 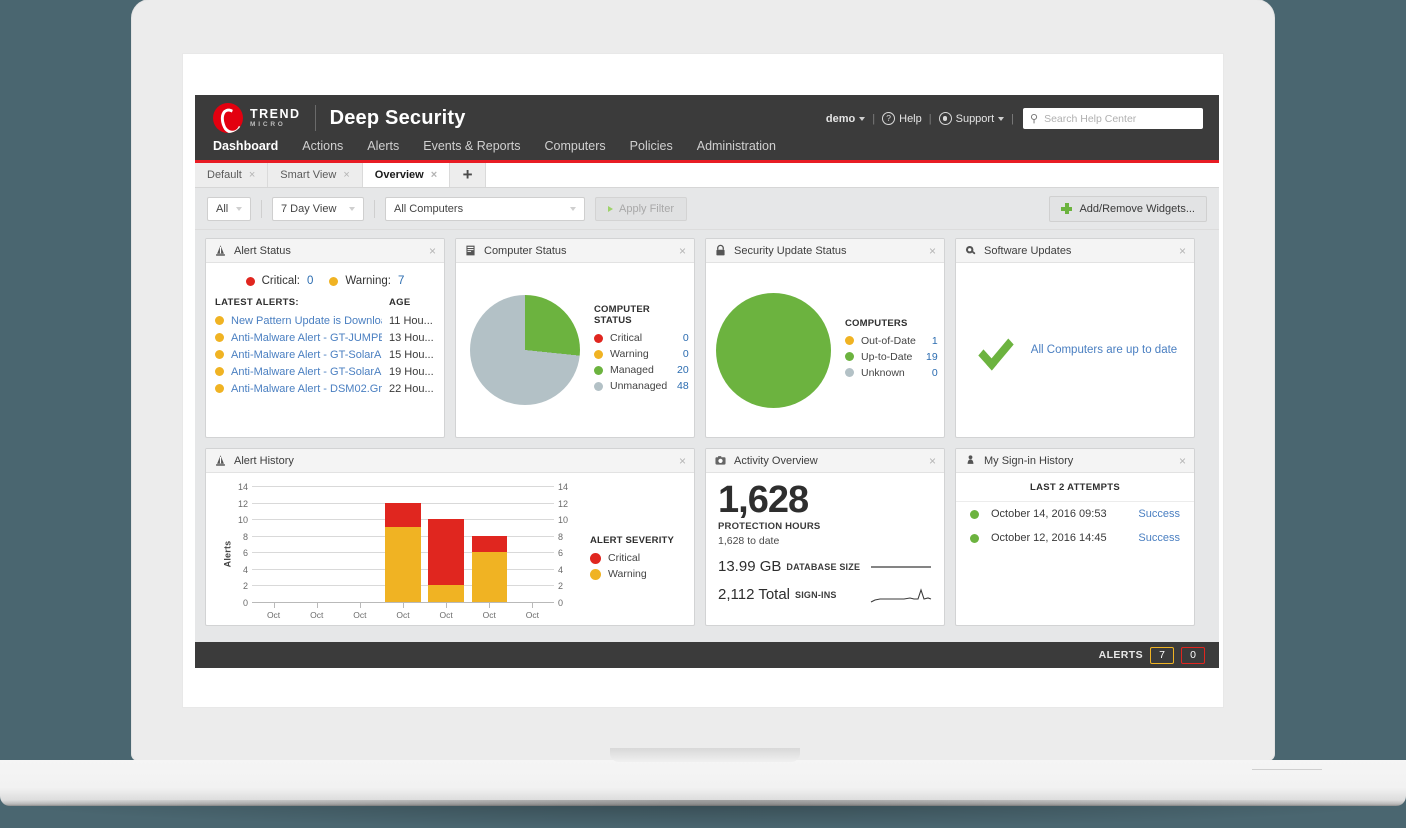 What do you see at coordinates (471, 146) in the screenshot?
I see `nav-item-events-reports: Events & Reports` at bounding box center [471, 146].